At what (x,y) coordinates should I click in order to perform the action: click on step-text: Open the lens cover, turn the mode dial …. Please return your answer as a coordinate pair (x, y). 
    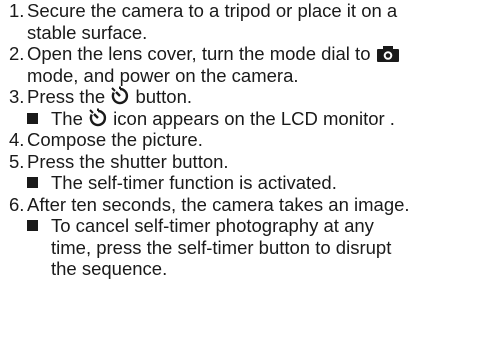
    Looking at the image, I should click on (199, 53).